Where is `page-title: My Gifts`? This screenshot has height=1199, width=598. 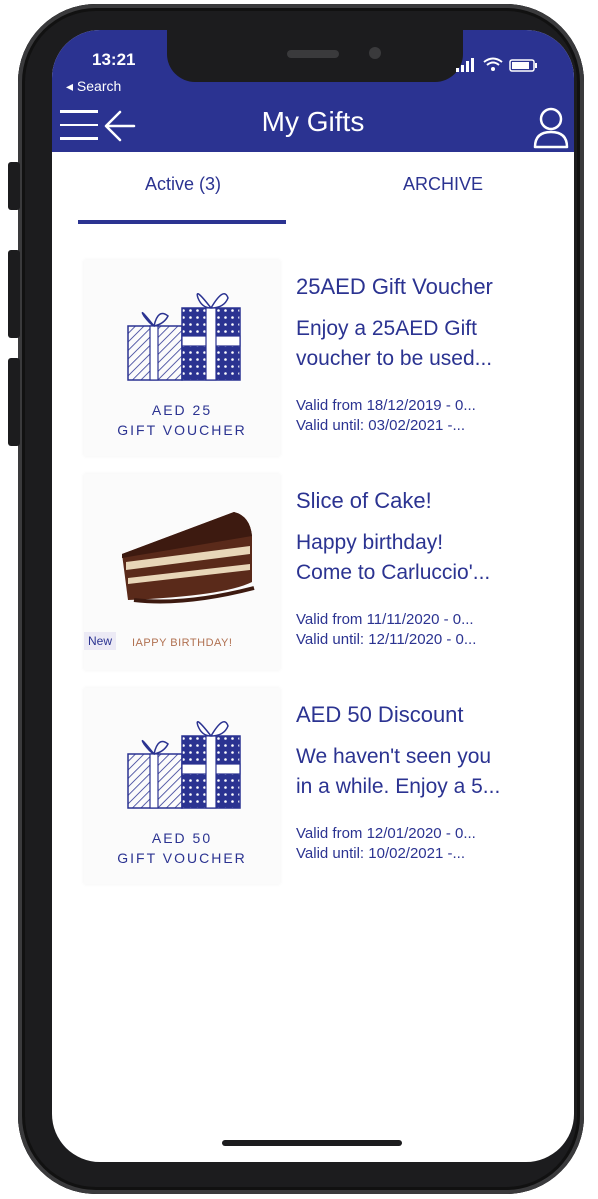 page-title: My Gifts is located at coordinates (313, 121).